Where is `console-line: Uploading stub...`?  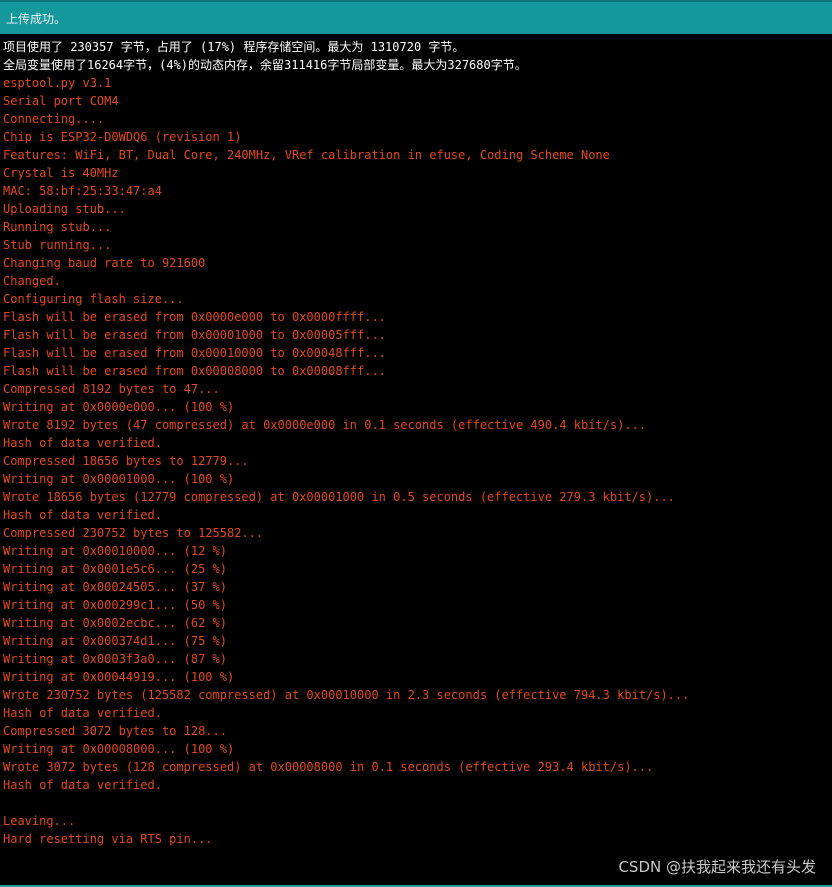 console-line: Uploading stub... is located at coordinates (64, 209).